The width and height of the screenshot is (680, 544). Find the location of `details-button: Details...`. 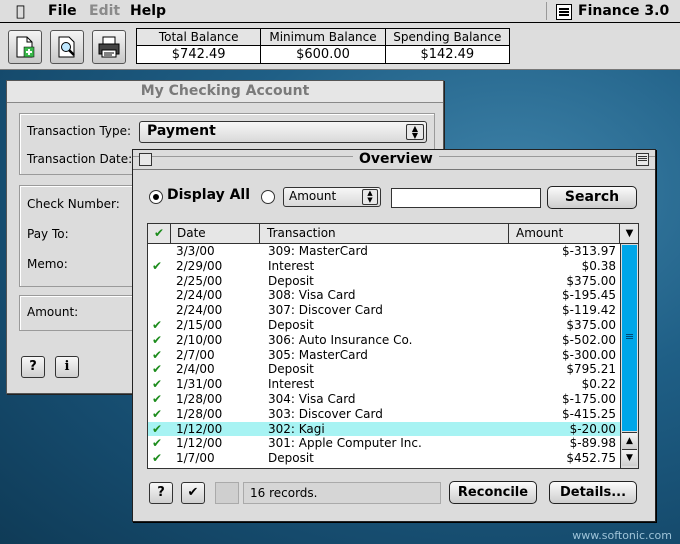

details-button: Details... is located at coordinates (593, 492).